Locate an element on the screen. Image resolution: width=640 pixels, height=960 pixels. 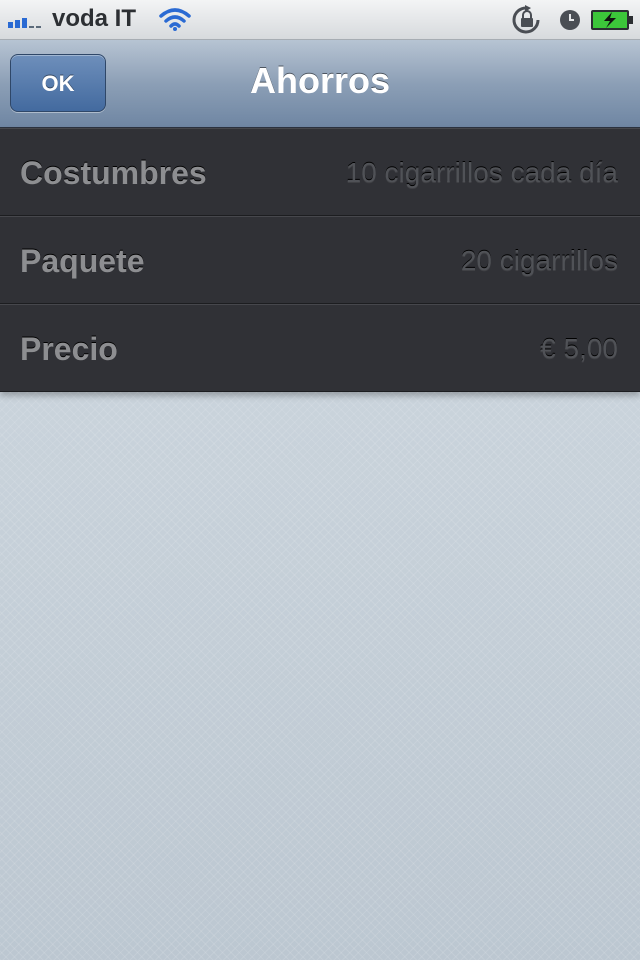
row-value: € 5,00 is located at coordinates (579, 348).